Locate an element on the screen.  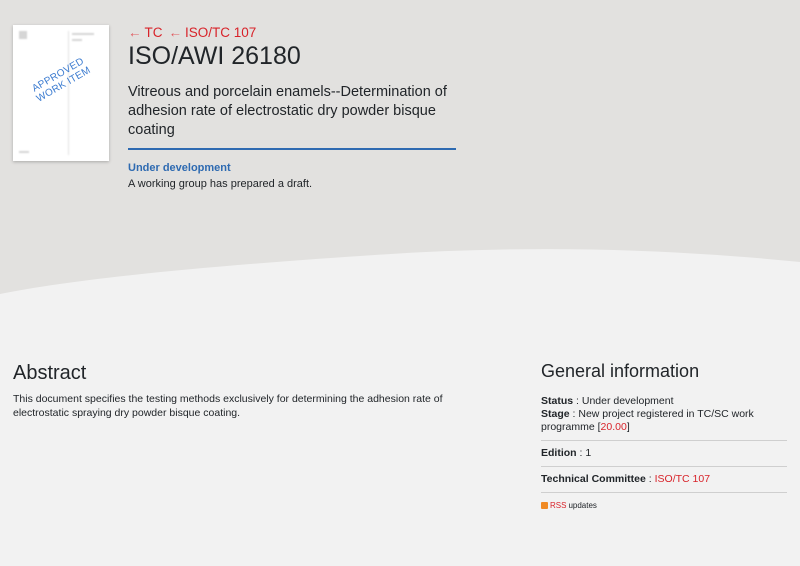
rss-suffix: updates is located at coordinates (582, 505).